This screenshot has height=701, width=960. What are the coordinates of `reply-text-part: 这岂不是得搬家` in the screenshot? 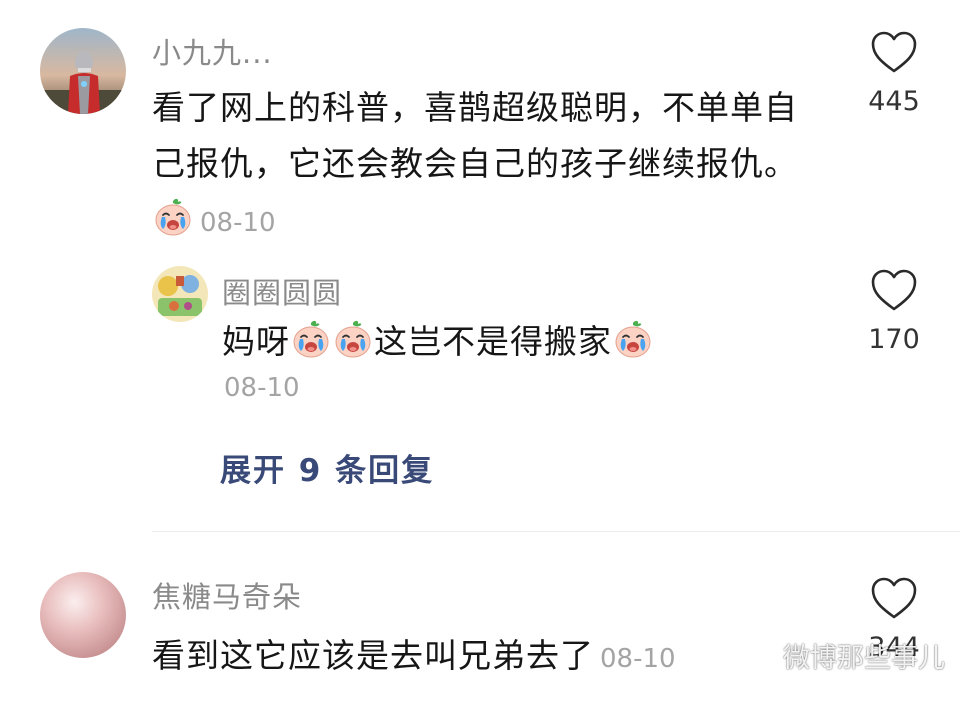 It's located at (493, 341).